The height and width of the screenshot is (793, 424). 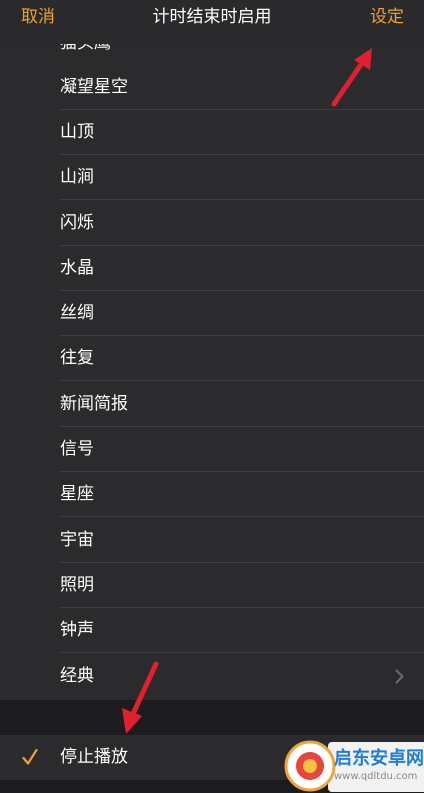 I want to click on list-item-label: 钟声, so click(x=77, y=630).